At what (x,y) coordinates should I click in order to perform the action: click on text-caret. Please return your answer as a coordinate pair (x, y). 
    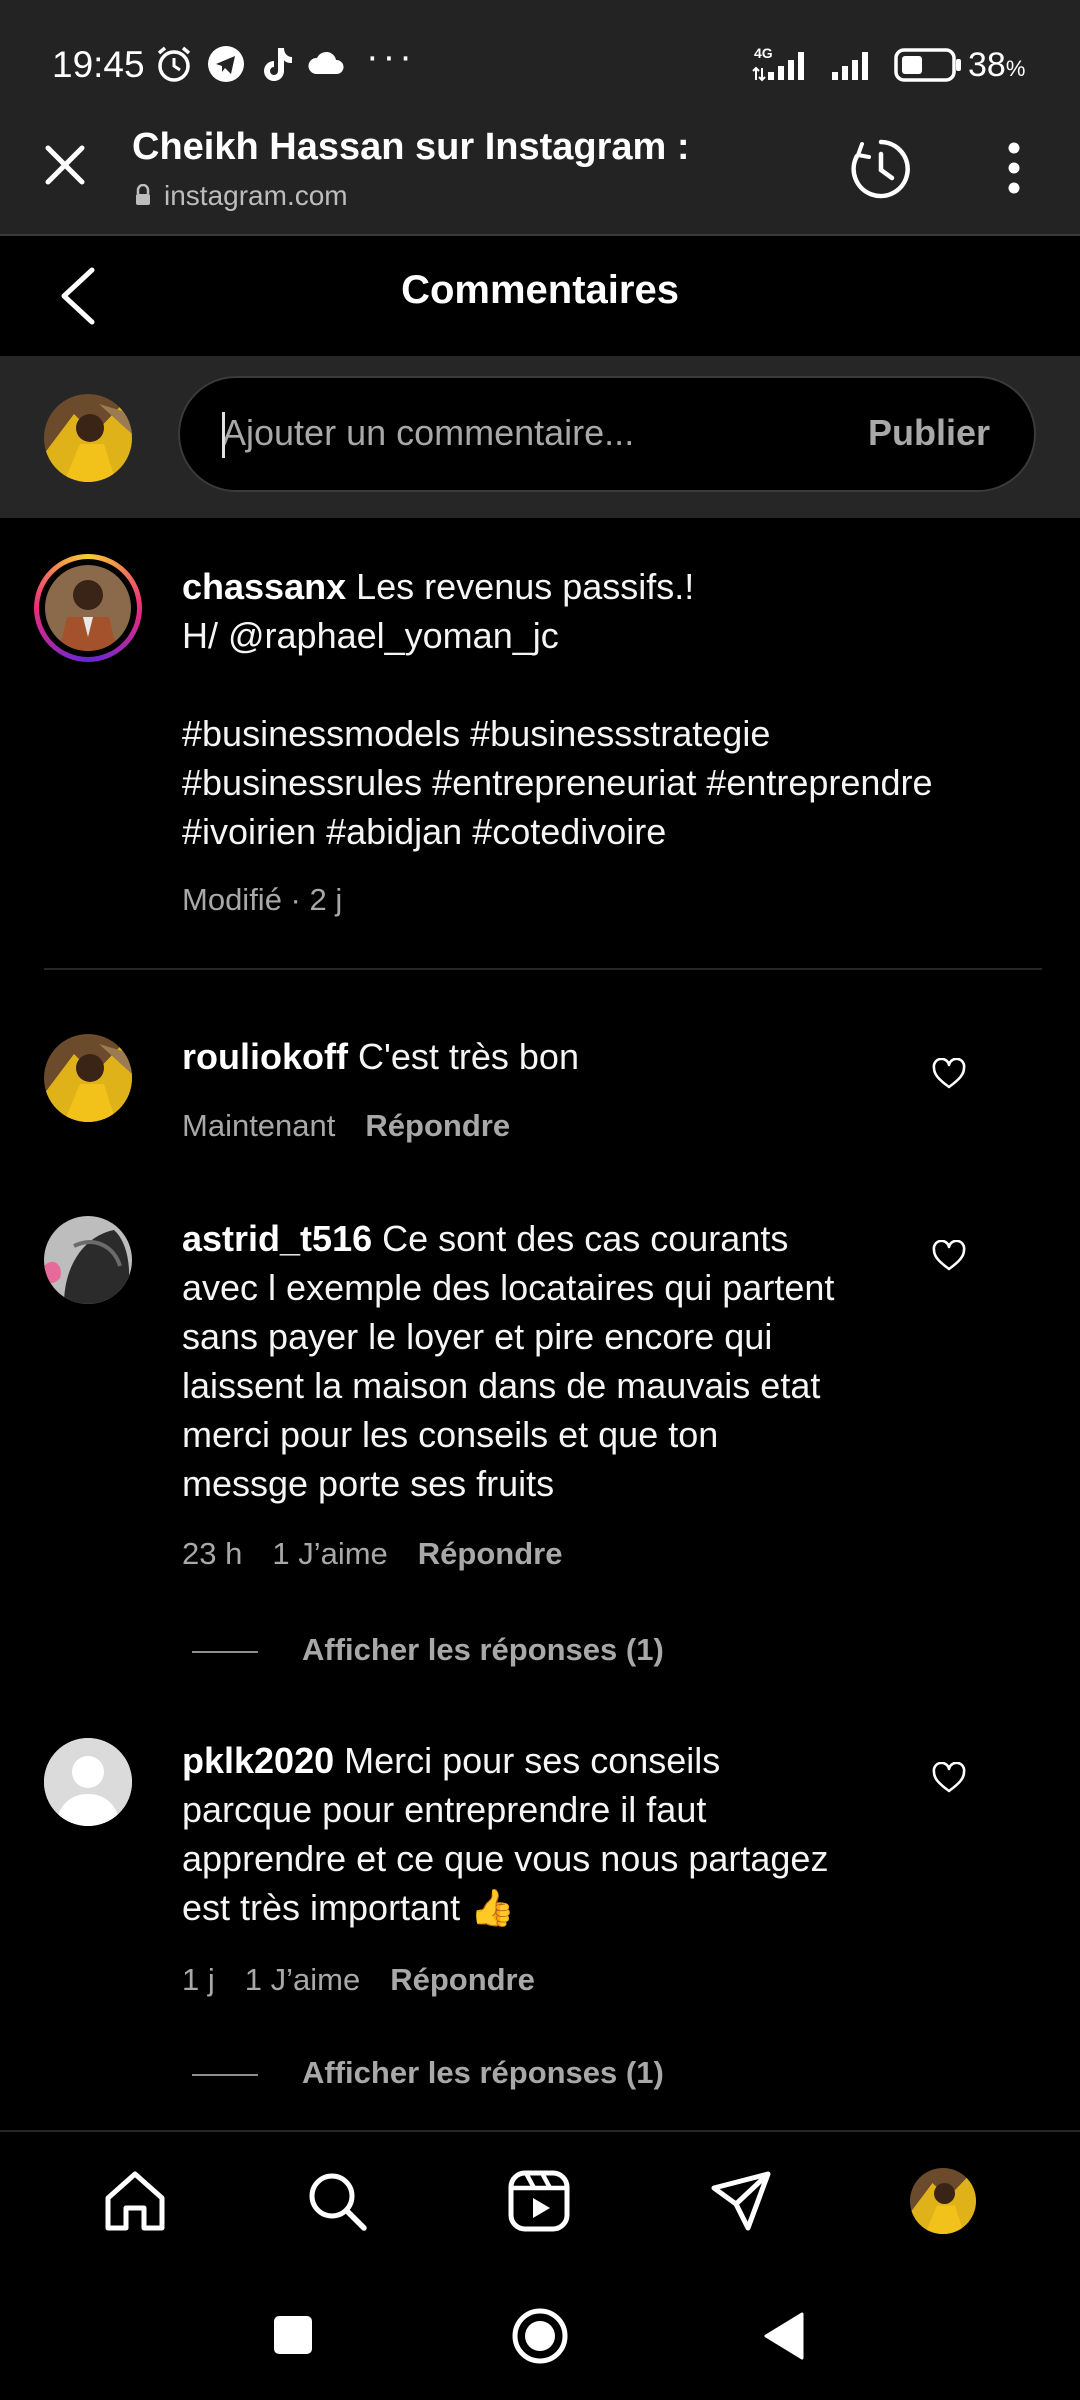
    Looking at the image, I should click on (223, 435).